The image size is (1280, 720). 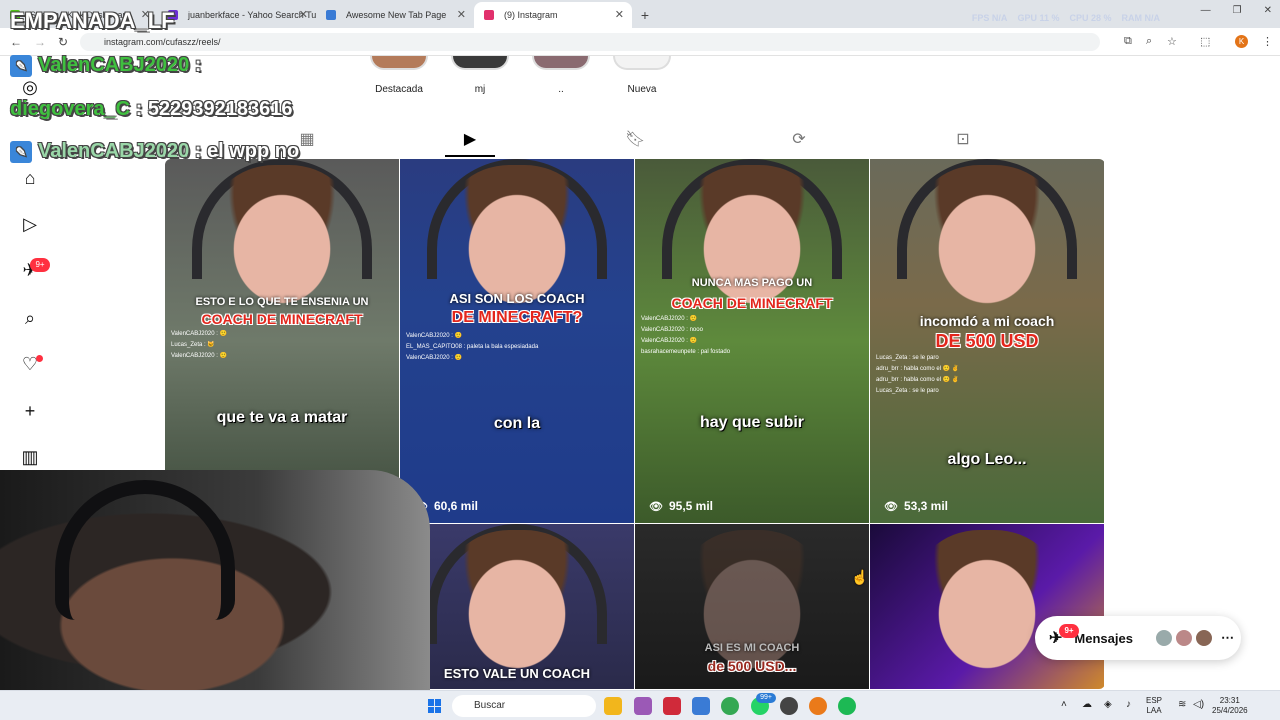 What do you see at coordinates (517, 606) in the screenshot?
I see `reel-card: ESTO VALE UN COACH` at bounding box center [517, 606].